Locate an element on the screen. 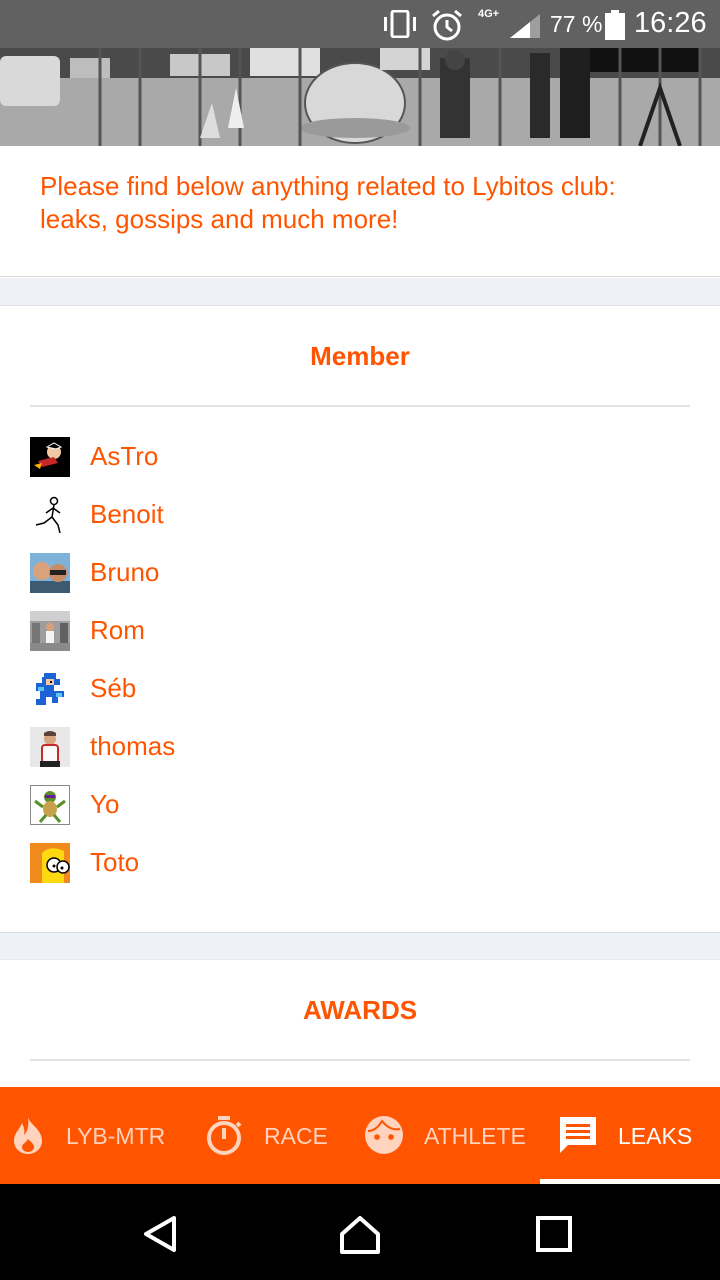 This screenshot has height=1280, width=720. member-name: Bruno is located at coordinates (125, 572).